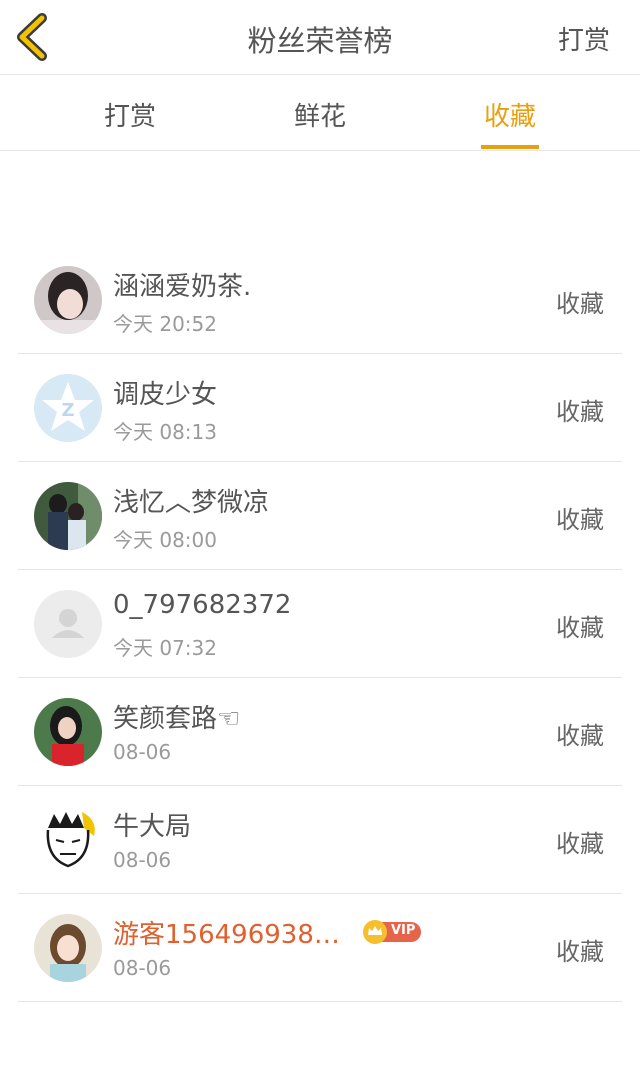 The image size is (640, 1092). Describe the element at coordinates (165, 540) in the screenshot. I see `timestamp: 今天 08:00` at that location.